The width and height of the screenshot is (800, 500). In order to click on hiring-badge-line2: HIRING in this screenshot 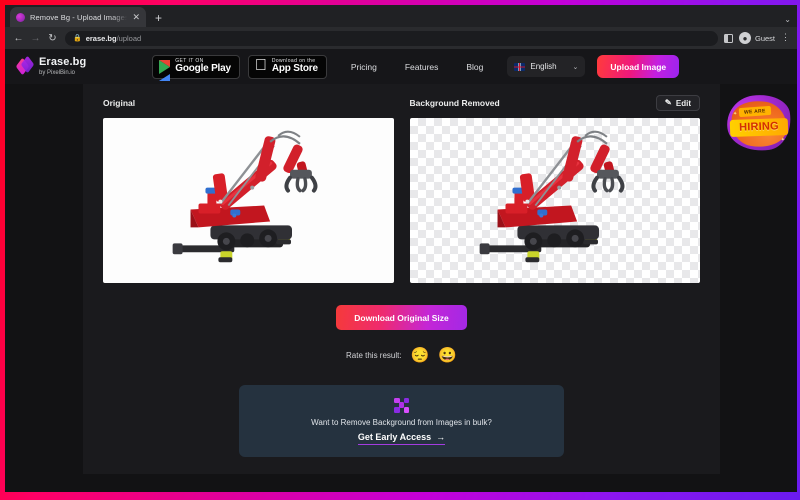, I will do `click(759, 127)`.